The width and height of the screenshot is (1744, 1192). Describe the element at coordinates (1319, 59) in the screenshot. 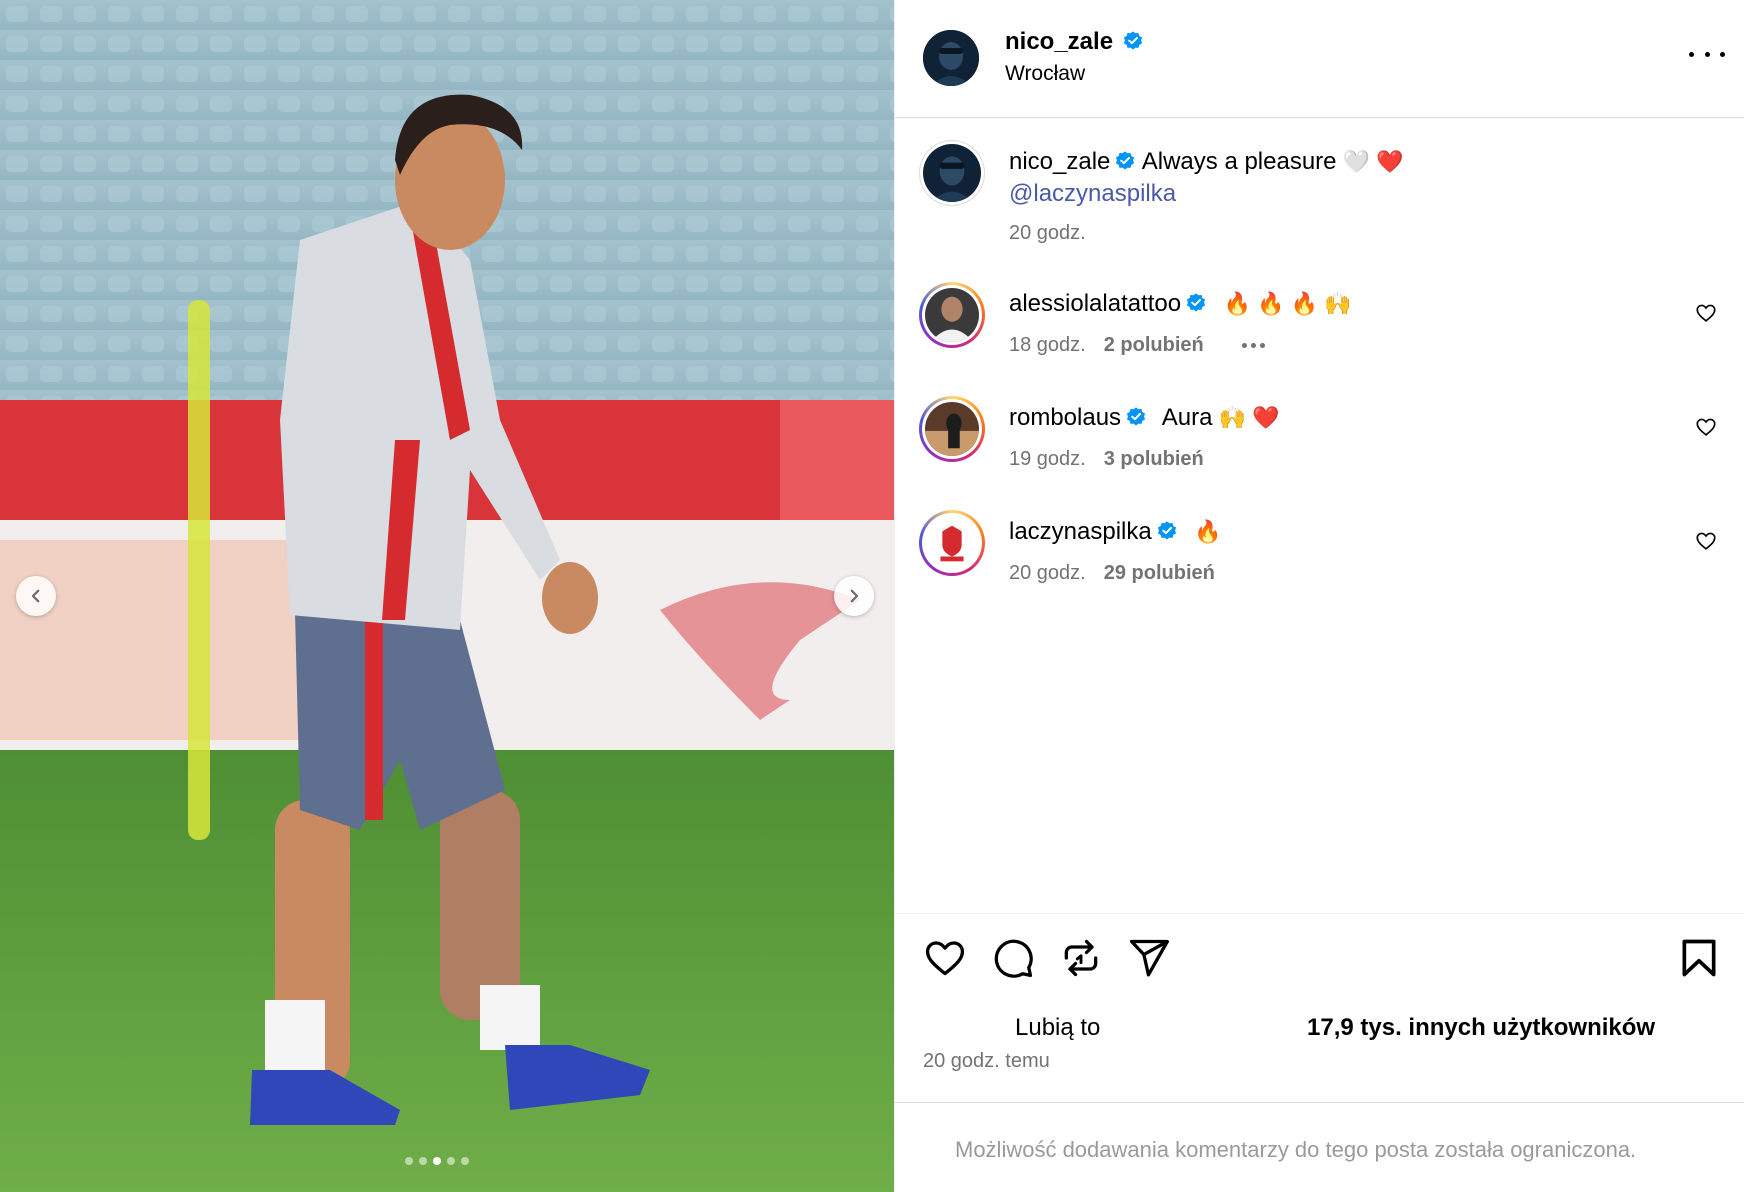

I see `post-header: nico_zale Wrocław` at that location.